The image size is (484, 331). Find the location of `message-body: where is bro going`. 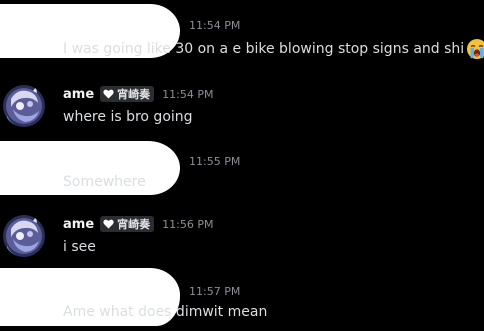

message-body: where is bro going is located at coordinates (128, 117).